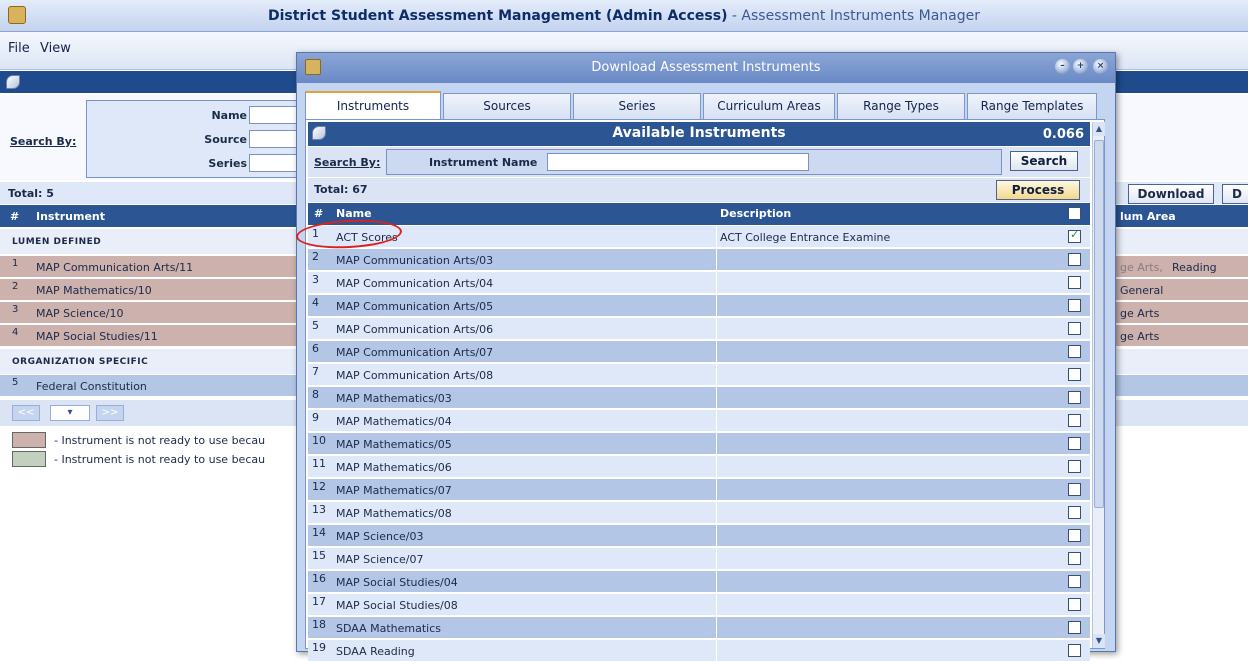 Image resolution: width=1248 pixels, height=662 pixels. I want to click on table-row: 6 MAP Communication Arts/07, so click(699, 352).